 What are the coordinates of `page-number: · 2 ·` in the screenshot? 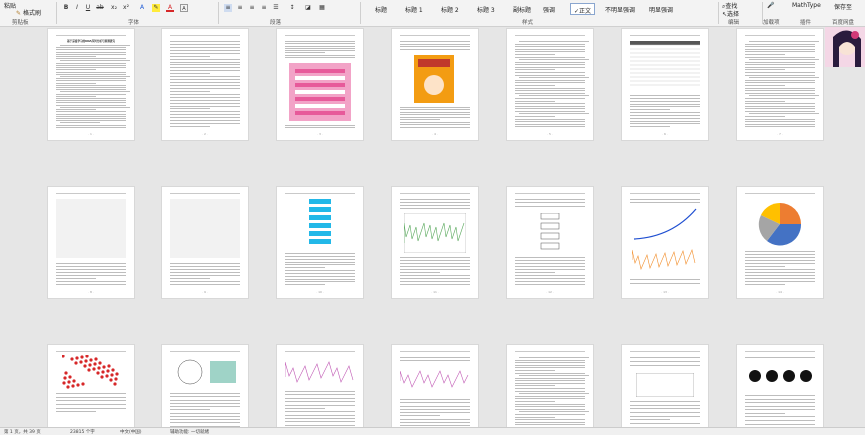 It's located at (205, 134).